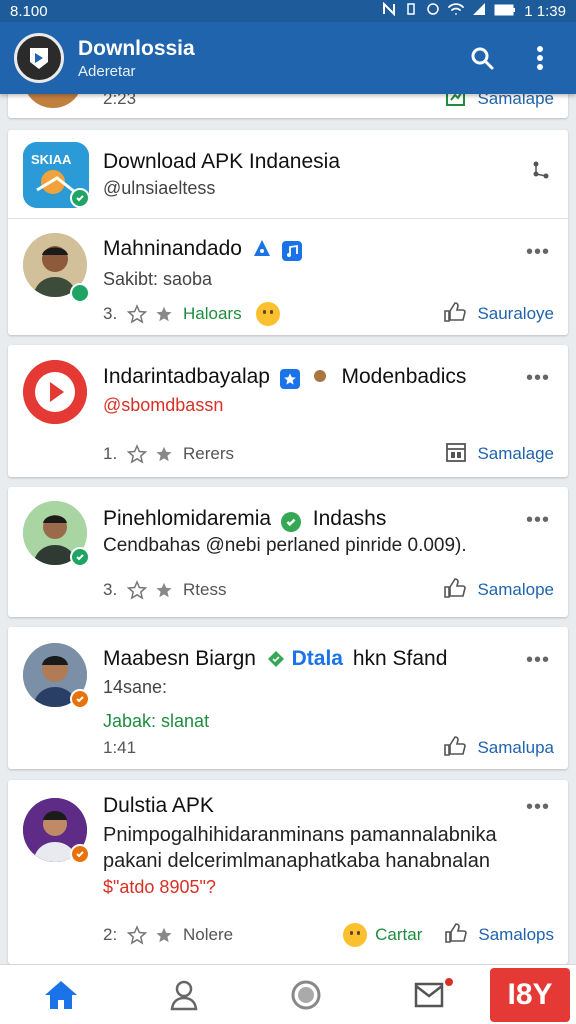  I want to click on post-link: Jabak: slanat, so click(156, 721).